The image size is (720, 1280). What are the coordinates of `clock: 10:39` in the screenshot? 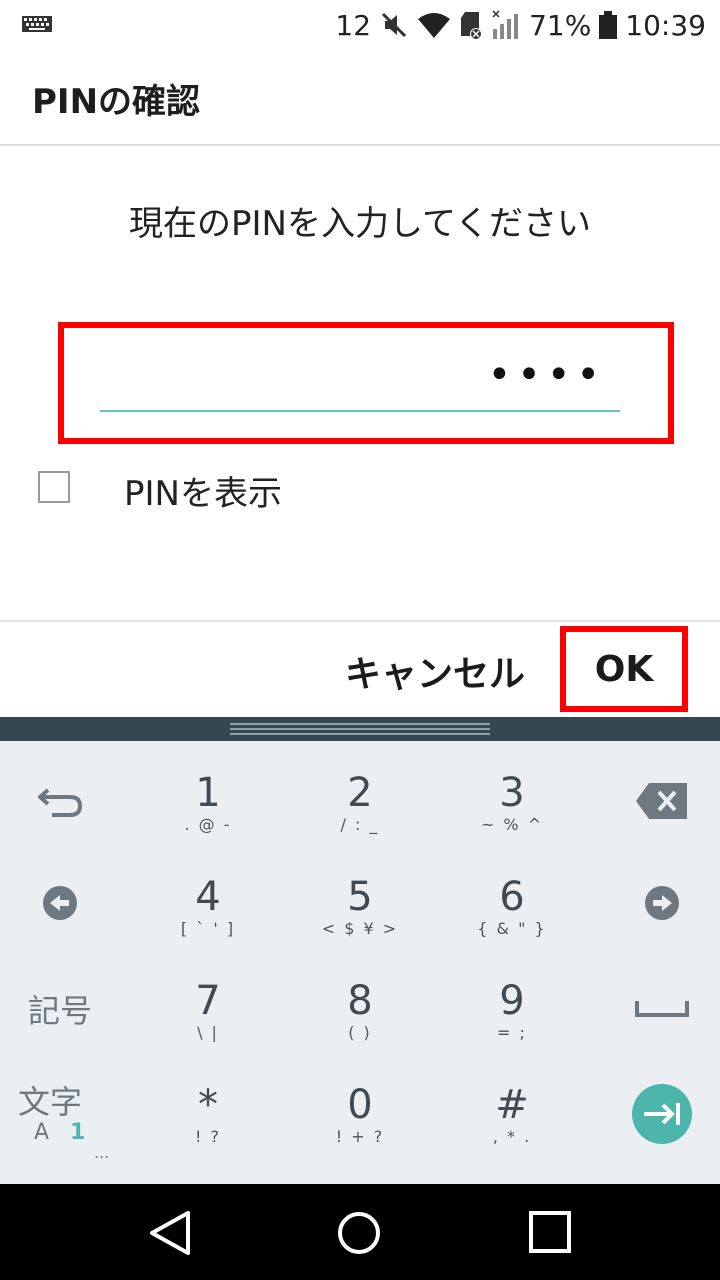 It's located at (665, 25).